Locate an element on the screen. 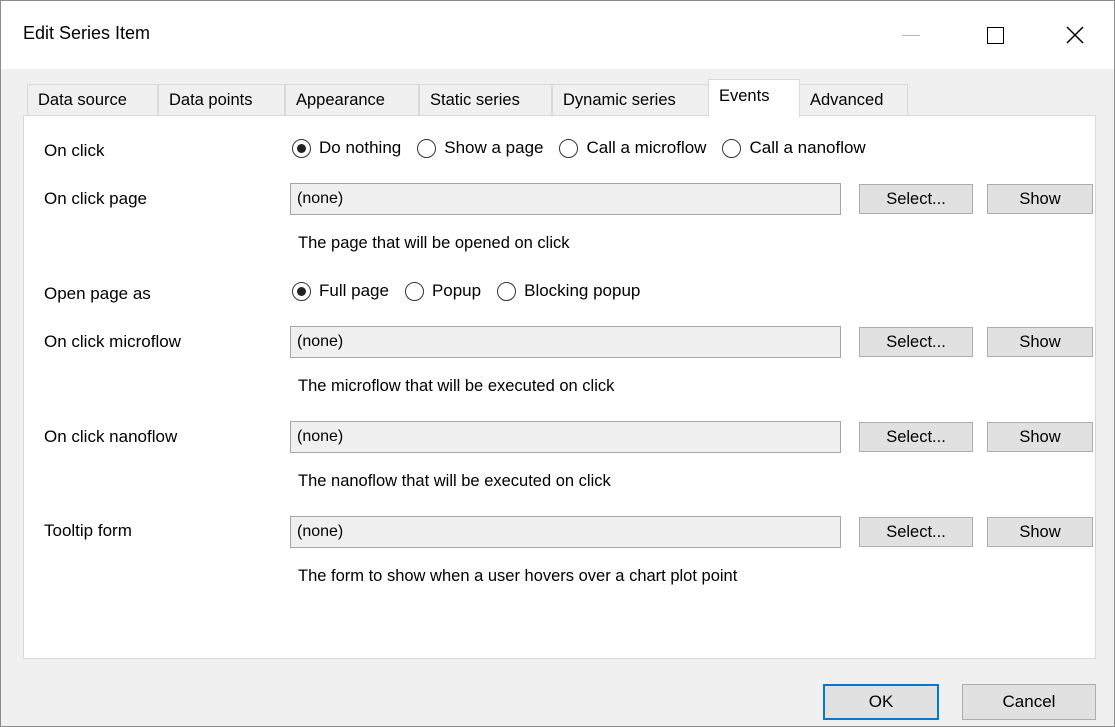 This screenshot has height=727, width=1115. on-click-label: On click is located at coordinates (74, 150).